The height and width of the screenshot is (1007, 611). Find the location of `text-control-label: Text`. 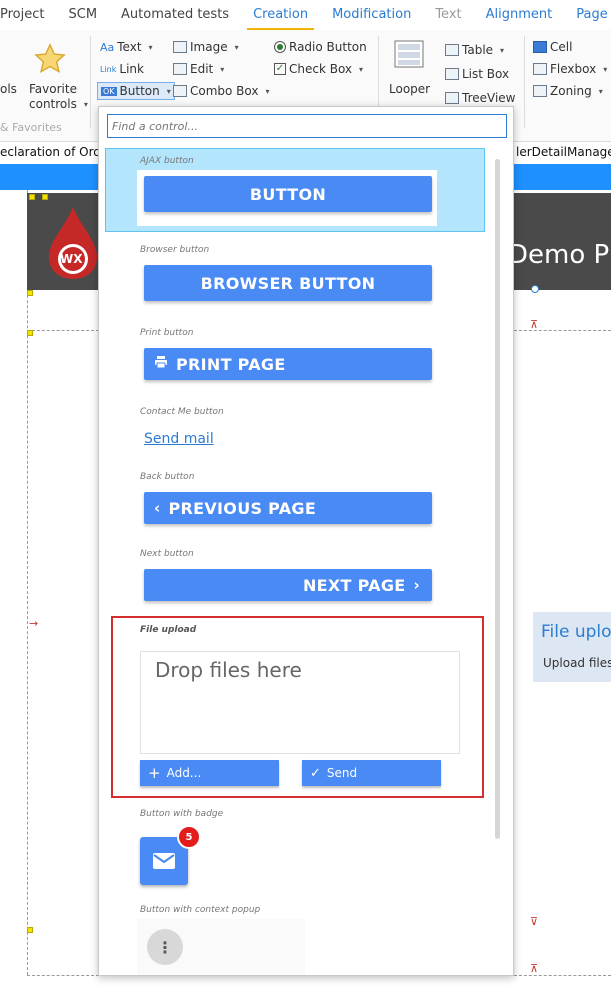

text-control-label: Text is located at coordinates (129, 47).